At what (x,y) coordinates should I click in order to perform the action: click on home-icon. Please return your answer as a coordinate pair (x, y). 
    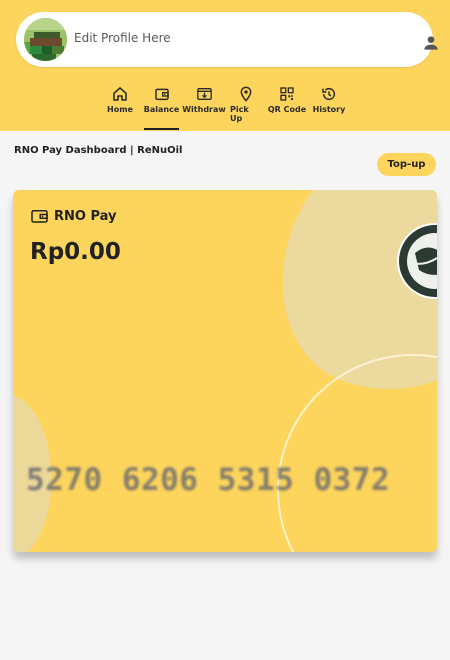
    Looking at the image, I should click on (120, 94).